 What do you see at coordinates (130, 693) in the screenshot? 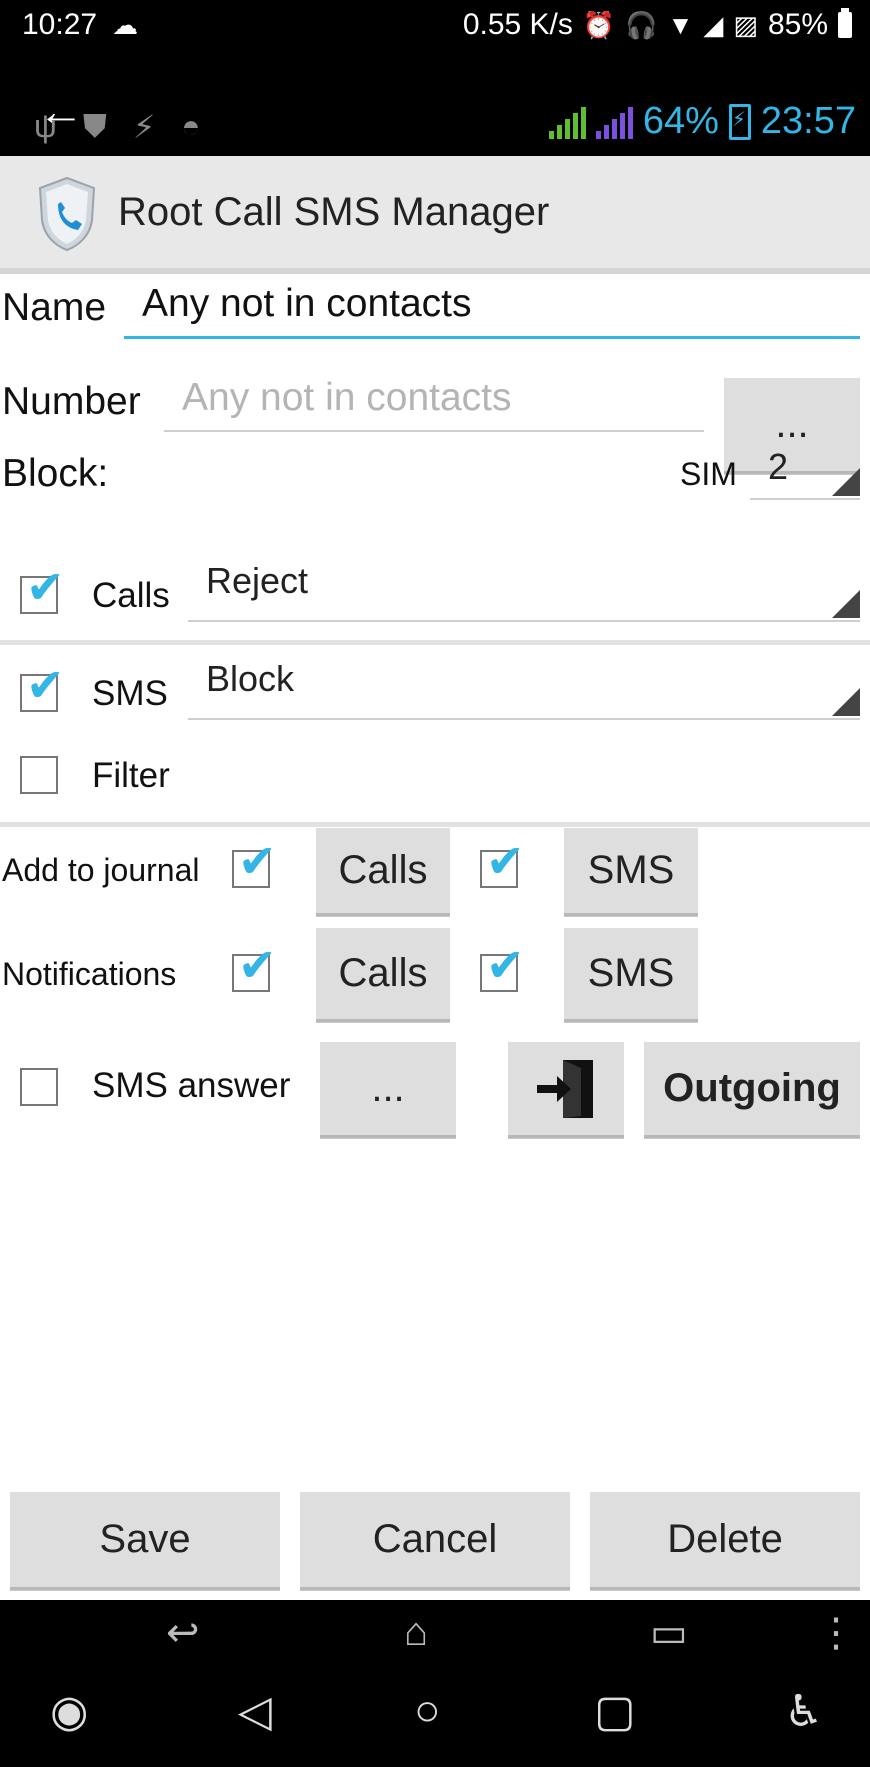
I see `sms-label: SMS` at bounding box center [130, 693].